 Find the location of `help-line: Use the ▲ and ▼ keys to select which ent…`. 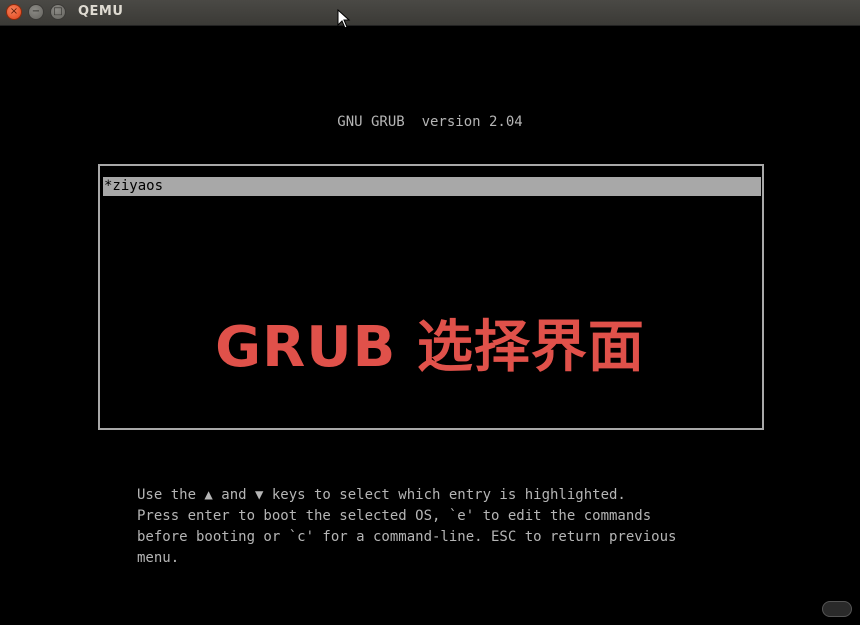

help-line: Use the ▲ and ▼ keys to select which ent… is located at coordinates (381, 495).